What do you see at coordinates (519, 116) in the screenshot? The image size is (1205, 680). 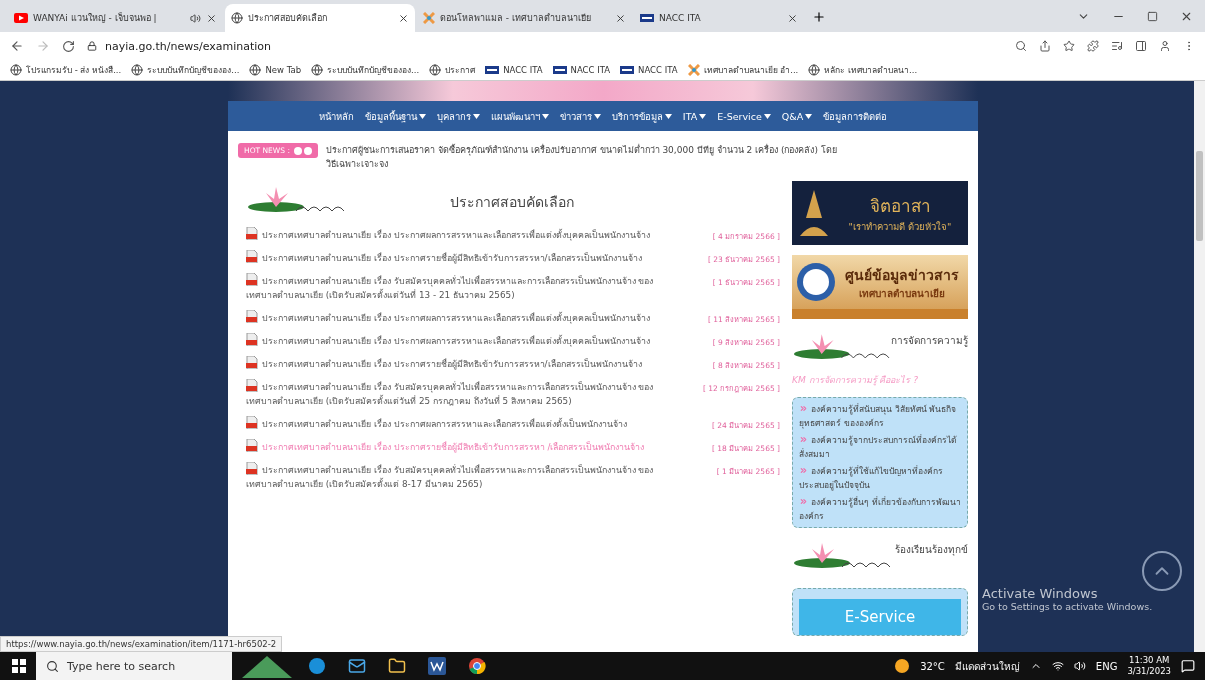 I see `nav-link: แผนพัฒนาฯ` at bounding box center [519, 116].